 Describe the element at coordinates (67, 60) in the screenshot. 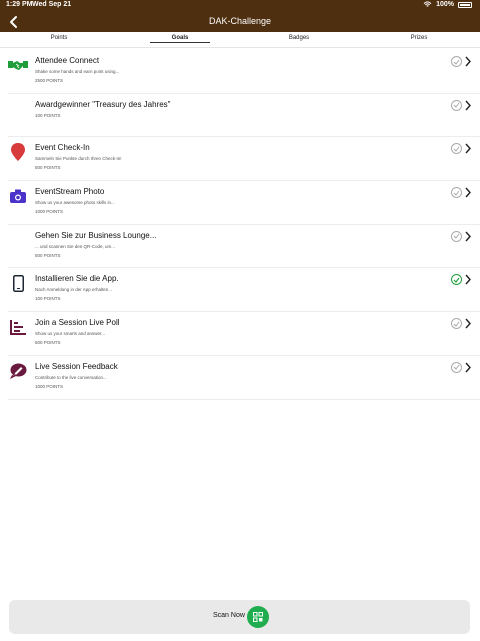

I see `goal-title: Attendee Connect` at that location.